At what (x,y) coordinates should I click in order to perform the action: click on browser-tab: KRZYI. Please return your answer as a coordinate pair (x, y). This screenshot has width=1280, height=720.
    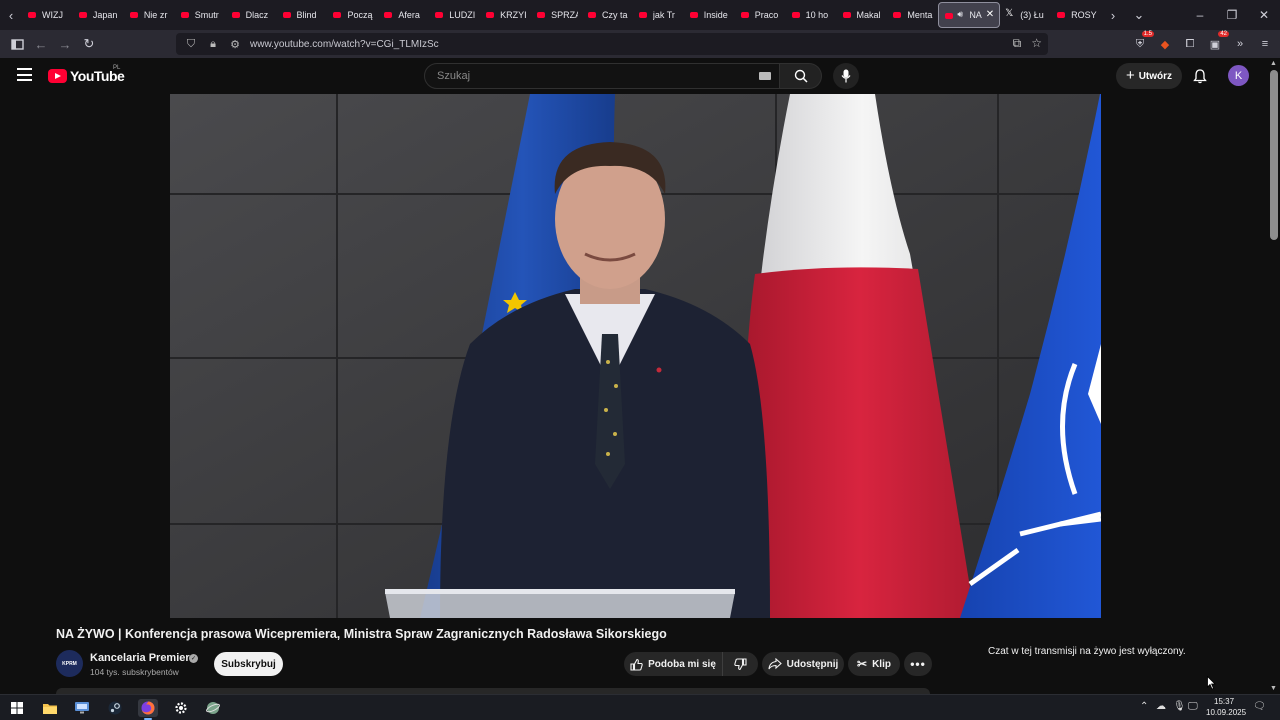
    Looking at the image, I should click on (505, 15).